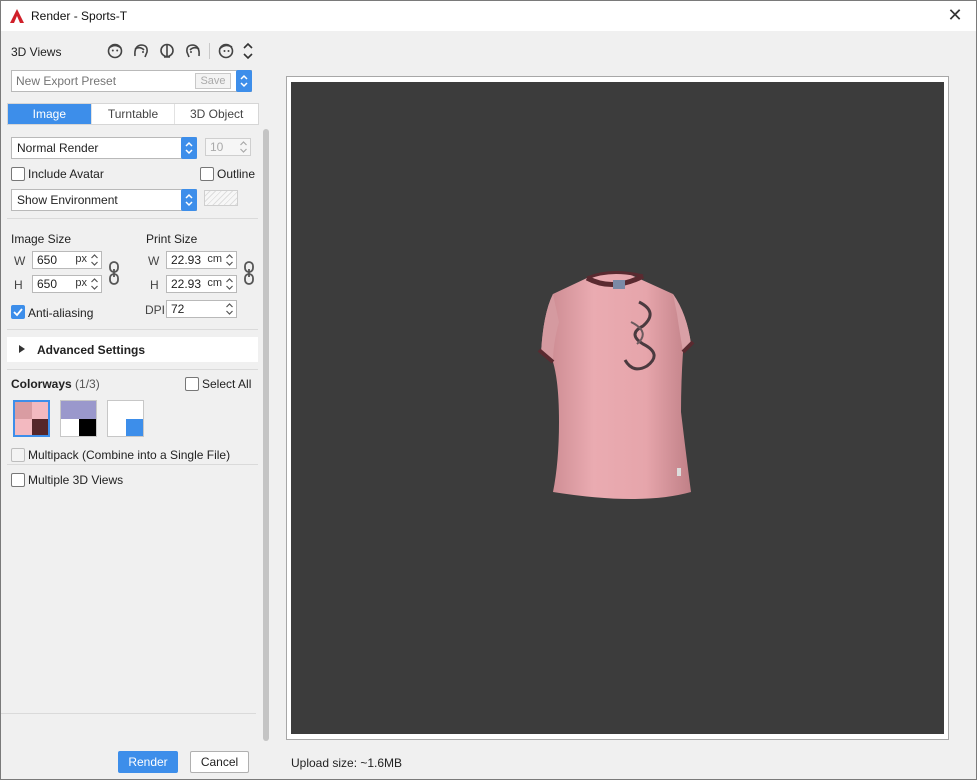 This screenshot has height=780, width=977. Describe the element at coordinates (67, 284) in the screenshot. I see `image-height-input: 650 px` at that location.